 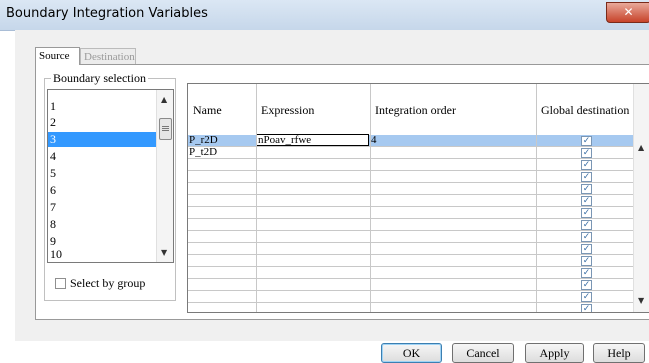 I want to click on column-header-global-destination: Global destination, so click(x=585, y=110).